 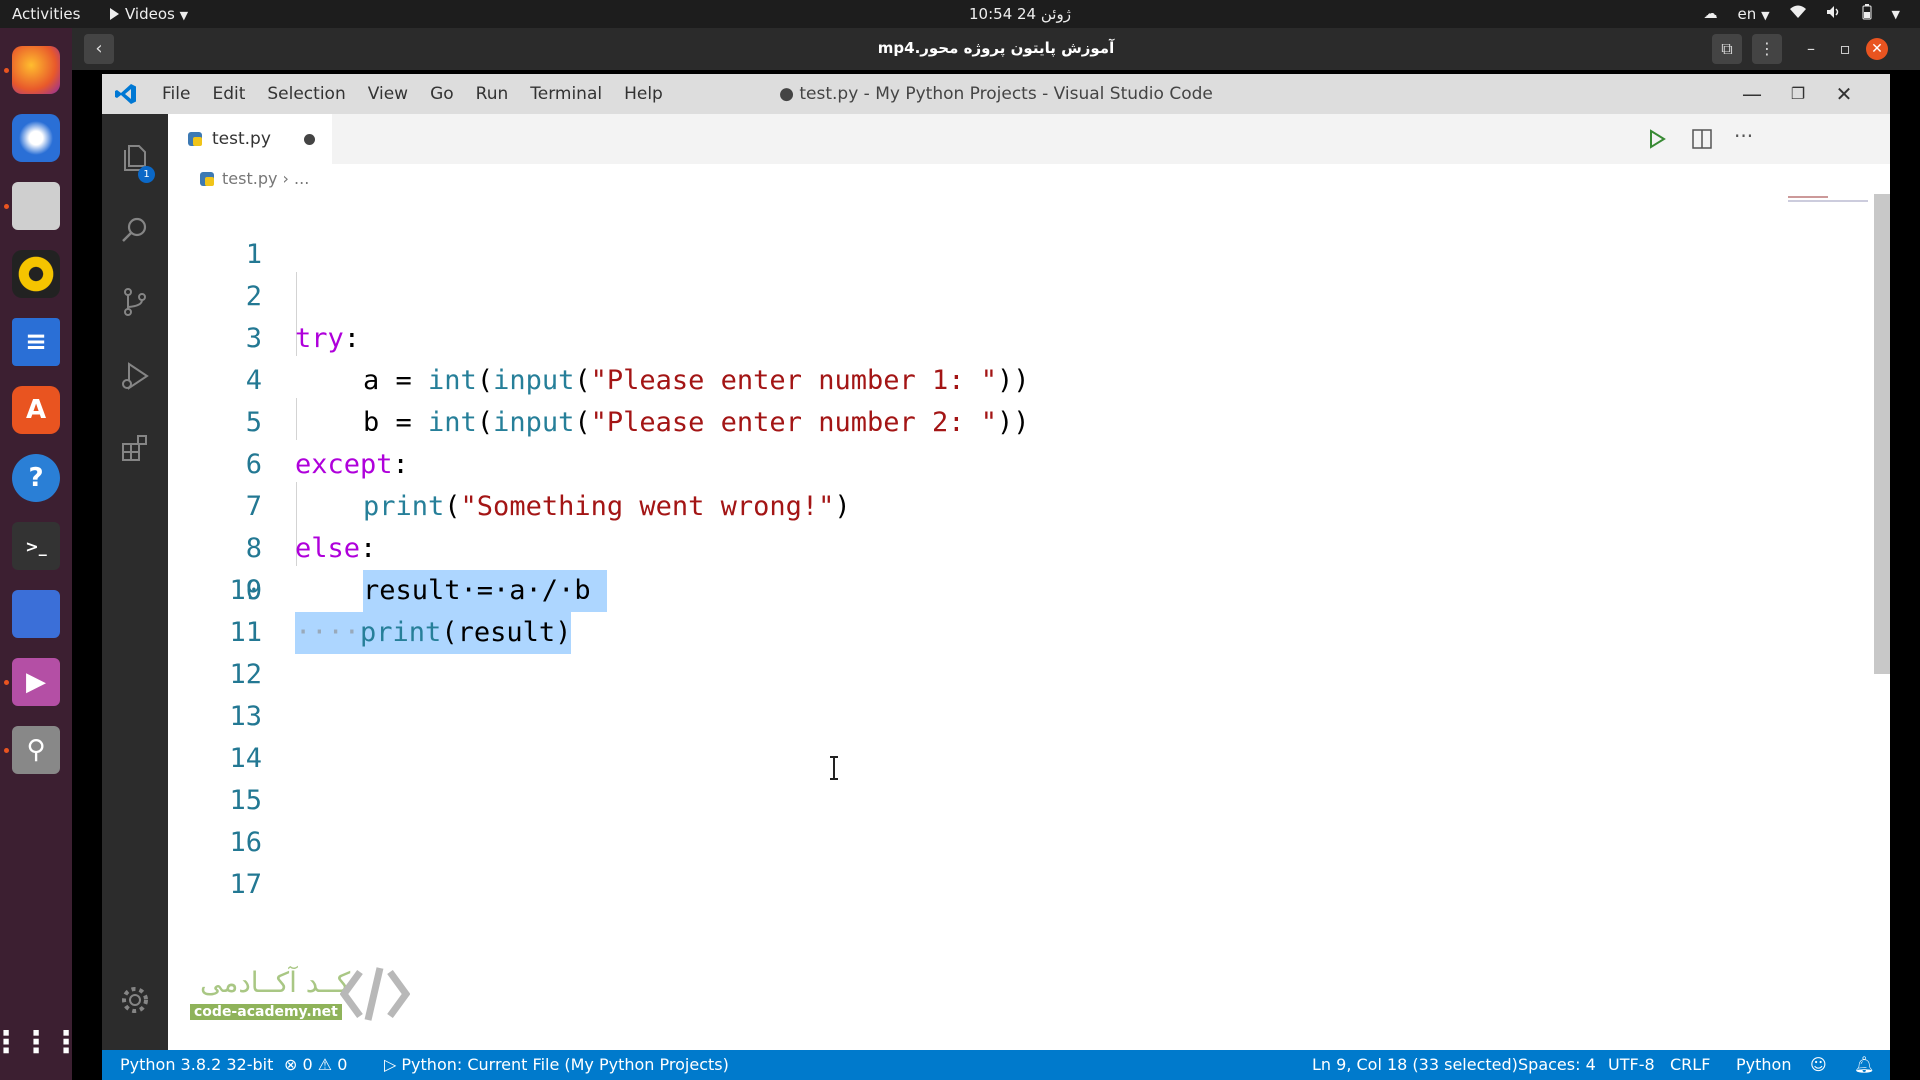 I want to click on indentation: Spaces: 4, so click(x=1557, y=1064).